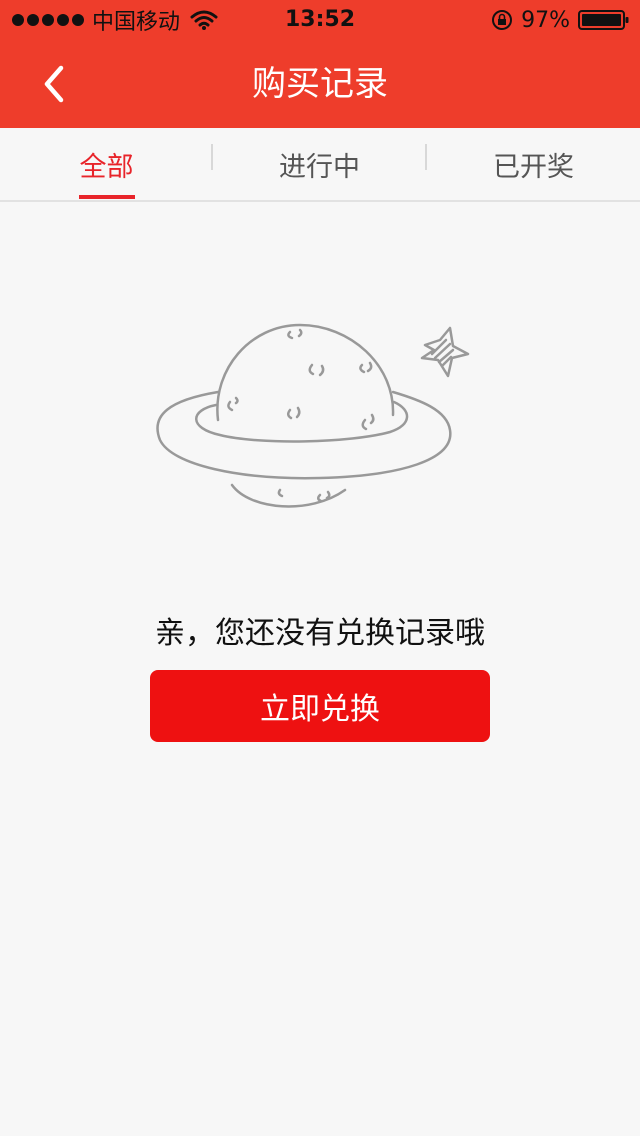 The width and height of the screenshot is (640, 1136). What do you see at coordinates (320, 633) in the screenshot?
I see `empty-message: 亲，您还没有兑换记录哦` at bounding box center [320, 633].